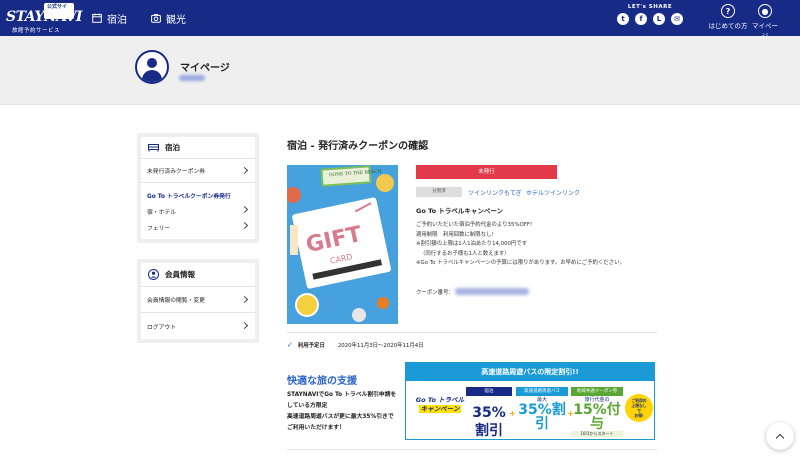  Describe the element at coordinates (489, 391) in the screenshot. I see `banner-tag: 宿泊` at that location.